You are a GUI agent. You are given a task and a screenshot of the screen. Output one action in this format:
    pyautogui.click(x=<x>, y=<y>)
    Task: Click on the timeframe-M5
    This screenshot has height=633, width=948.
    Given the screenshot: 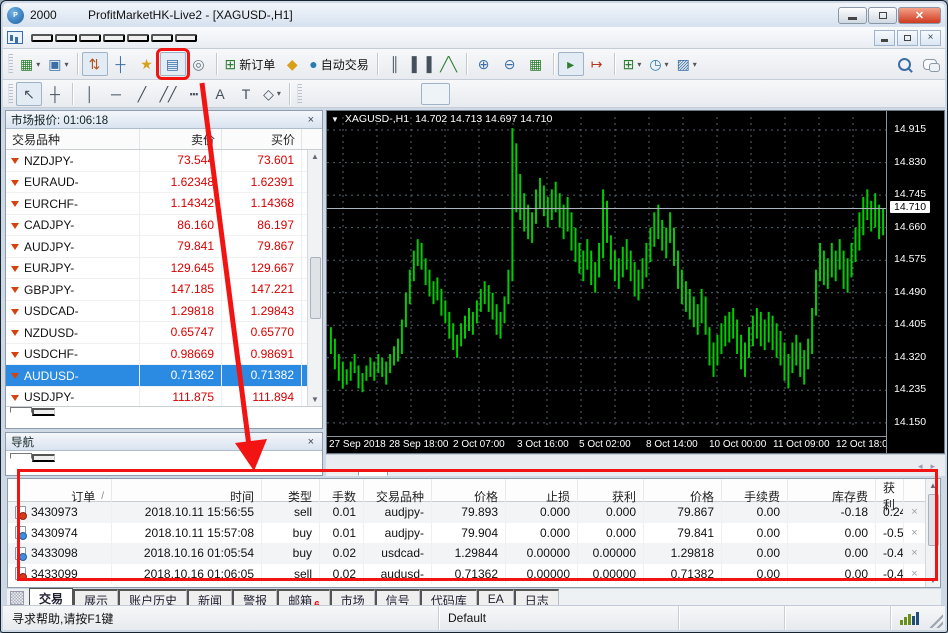 What is the action you would take?
    pyautogui.click(x=348, y=94)
    